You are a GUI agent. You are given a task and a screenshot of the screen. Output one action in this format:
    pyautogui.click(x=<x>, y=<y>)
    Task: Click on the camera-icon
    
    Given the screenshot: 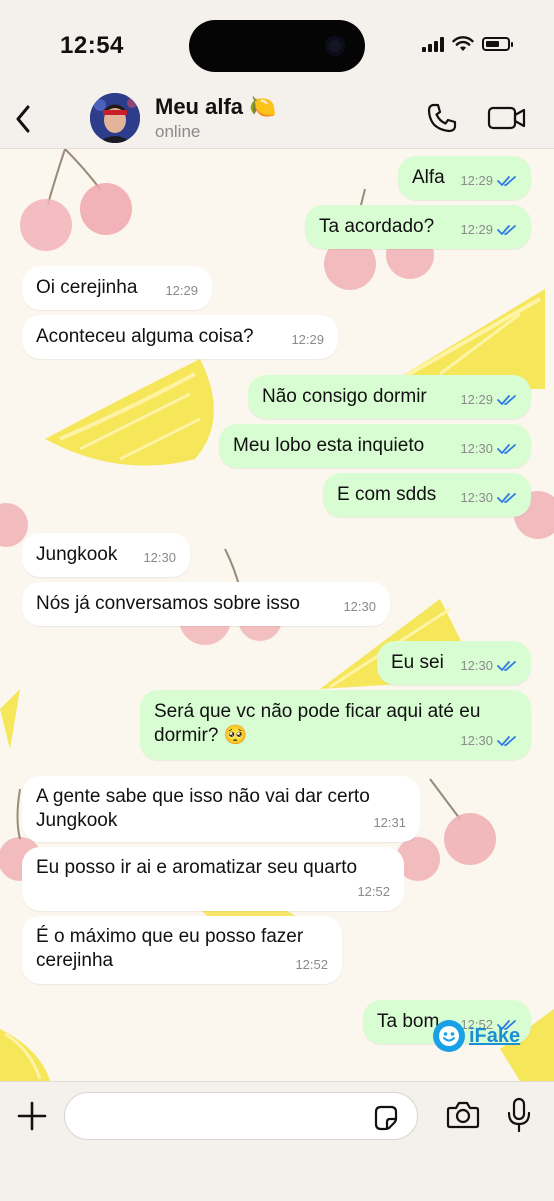 What is the action you would take?
    pyautogui.click(x=463, y=1115)
    